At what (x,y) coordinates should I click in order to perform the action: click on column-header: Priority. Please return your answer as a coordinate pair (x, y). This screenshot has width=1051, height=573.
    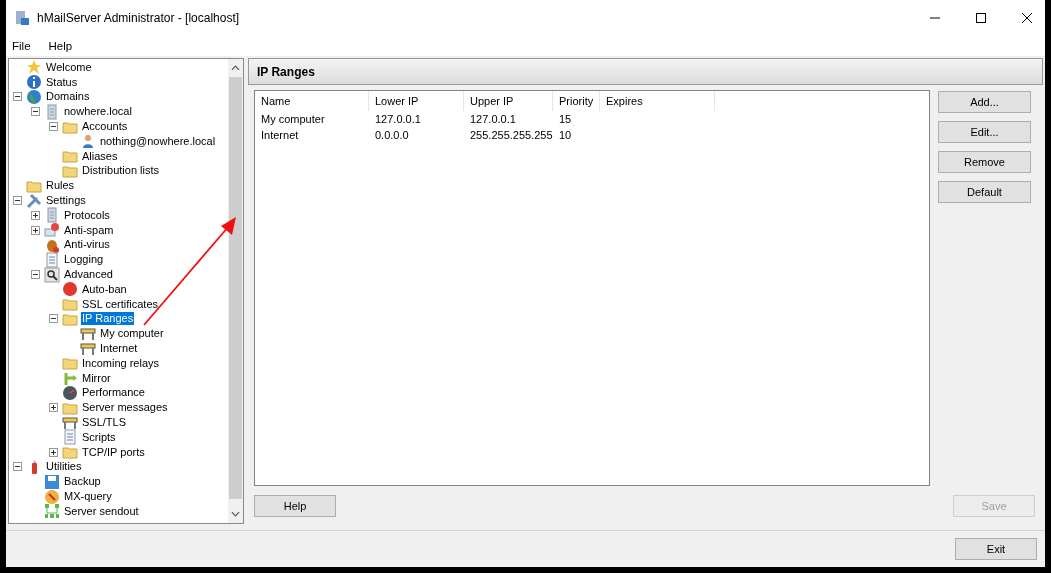
    Looking at the image, I should click on (576, 101).